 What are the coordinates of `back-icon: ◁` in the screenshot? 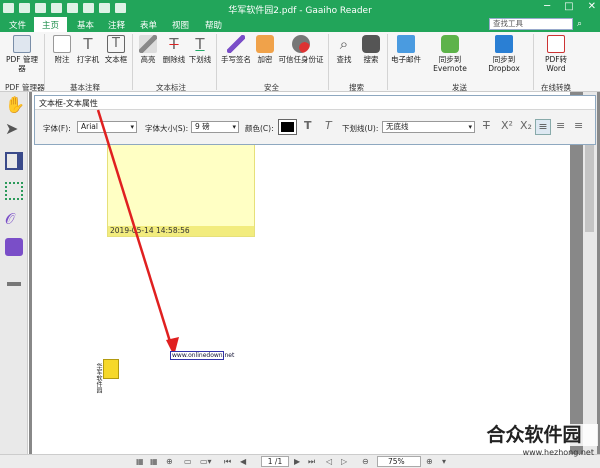 It's located at (329, 461).